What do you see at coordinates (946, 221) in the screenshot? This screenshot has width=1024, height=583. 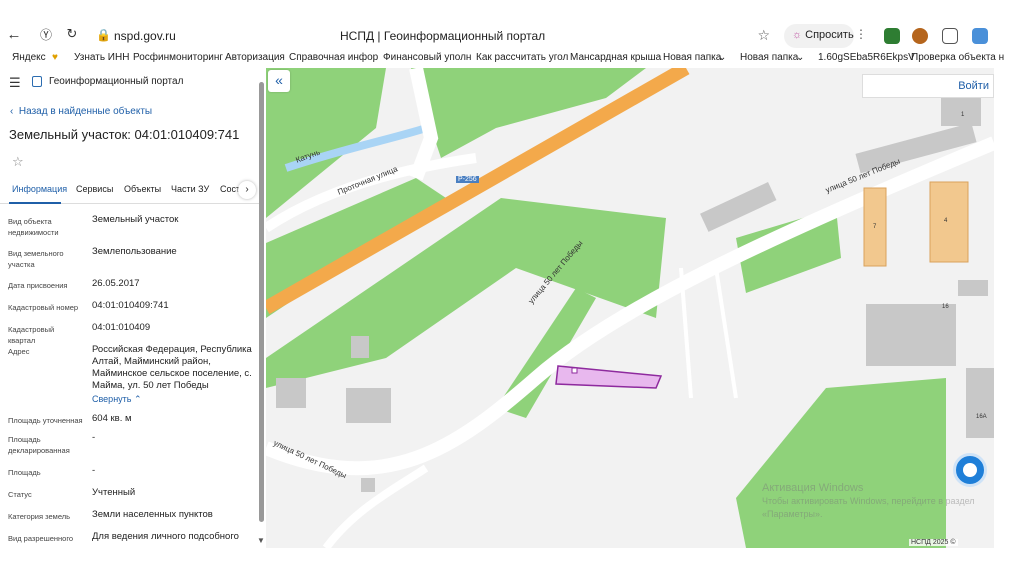 I see `house-number: 4` at bounding box center [946, 221].